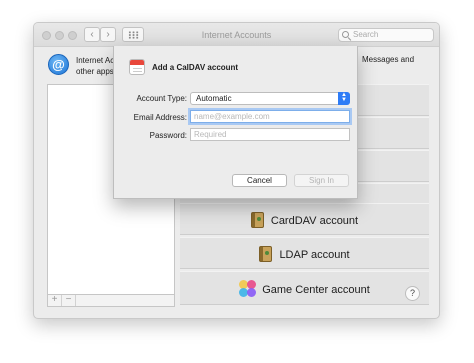 The image size is (474, 363). Describe the element at coordinates (95, 60) in the screenshot. I see `header-description-line1: Internet Ac` at that location.